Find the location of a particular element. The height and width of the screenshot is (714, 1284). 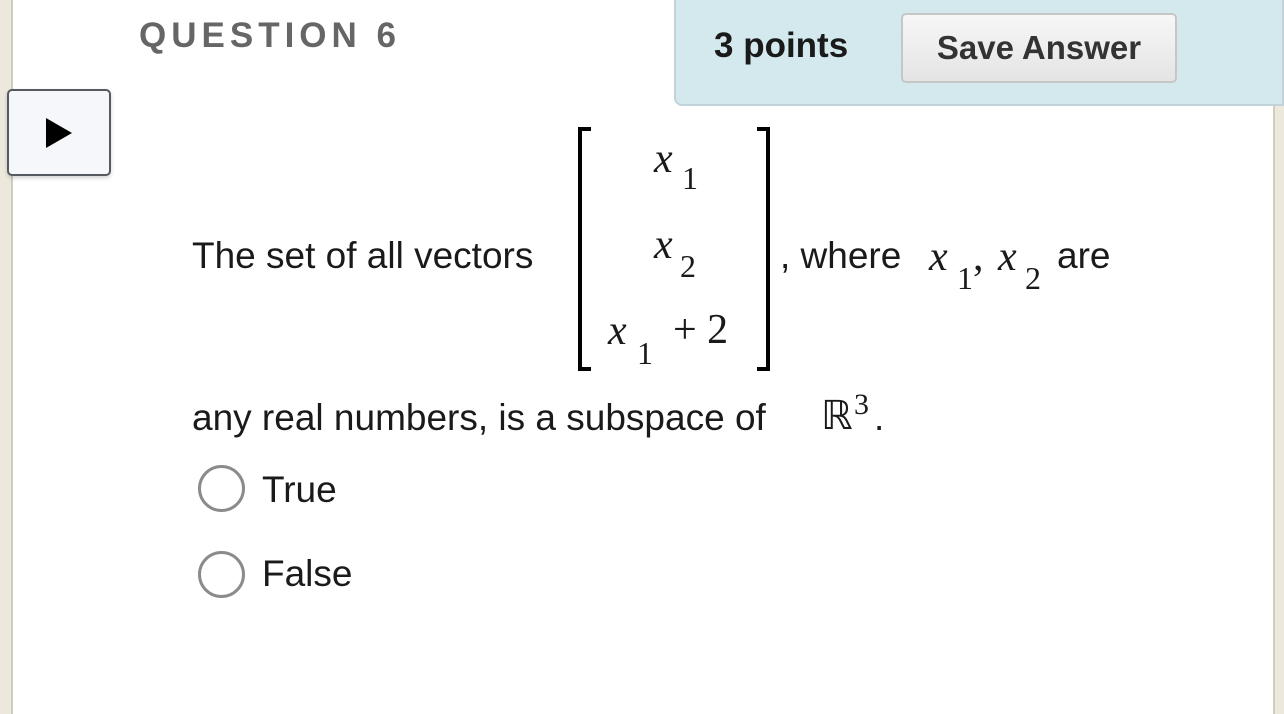

option-false-radio is located at coordinates (221, 574).